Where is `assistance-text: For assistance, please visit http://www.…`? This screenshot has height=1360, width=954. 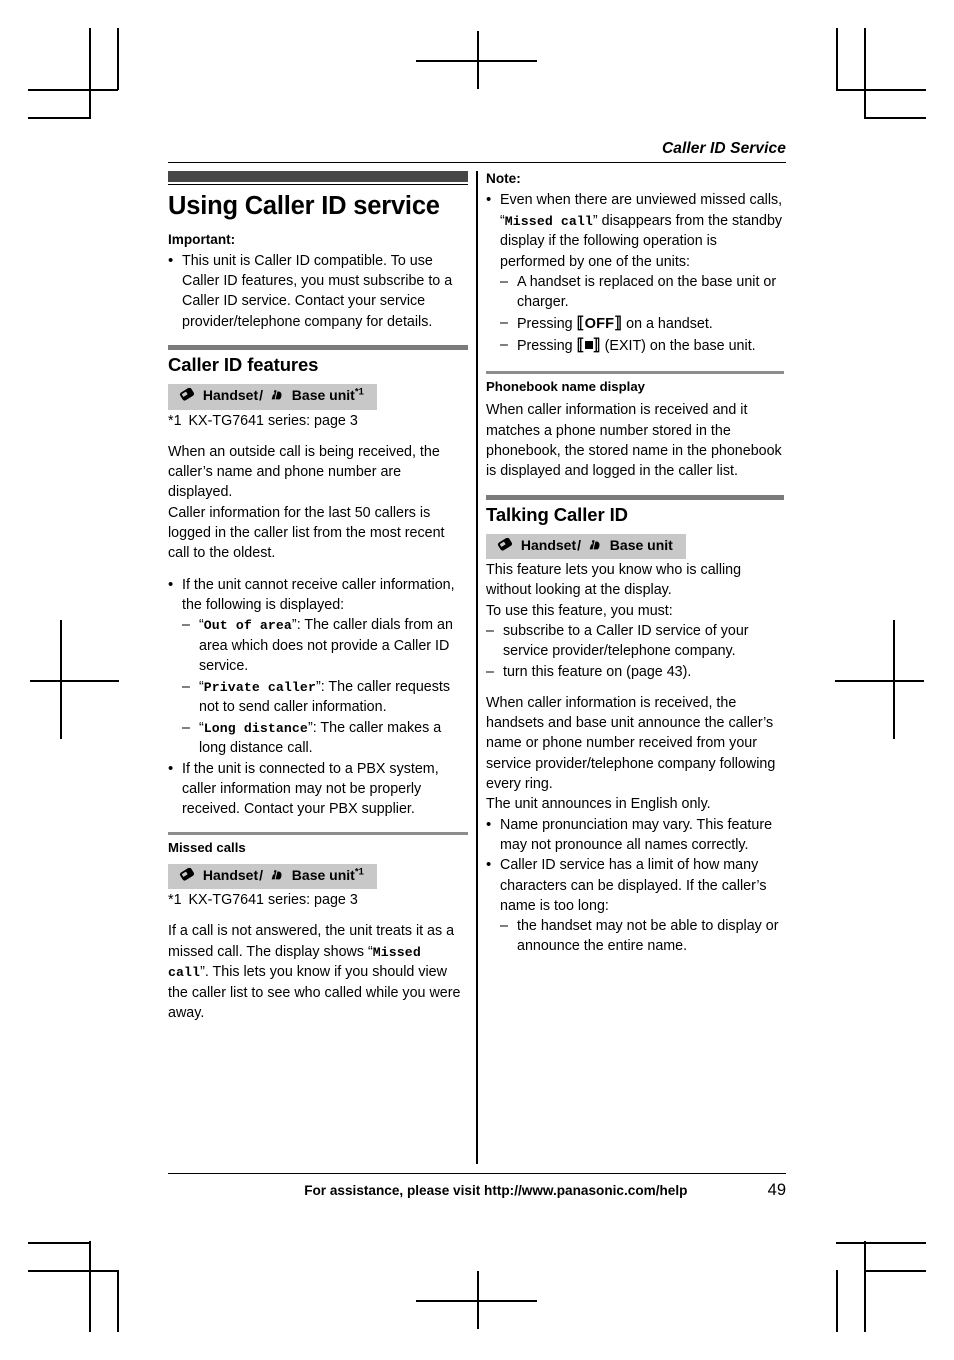
assistance-text: For assistance, please visit http://www.… is located at coordinates (496, 1190).